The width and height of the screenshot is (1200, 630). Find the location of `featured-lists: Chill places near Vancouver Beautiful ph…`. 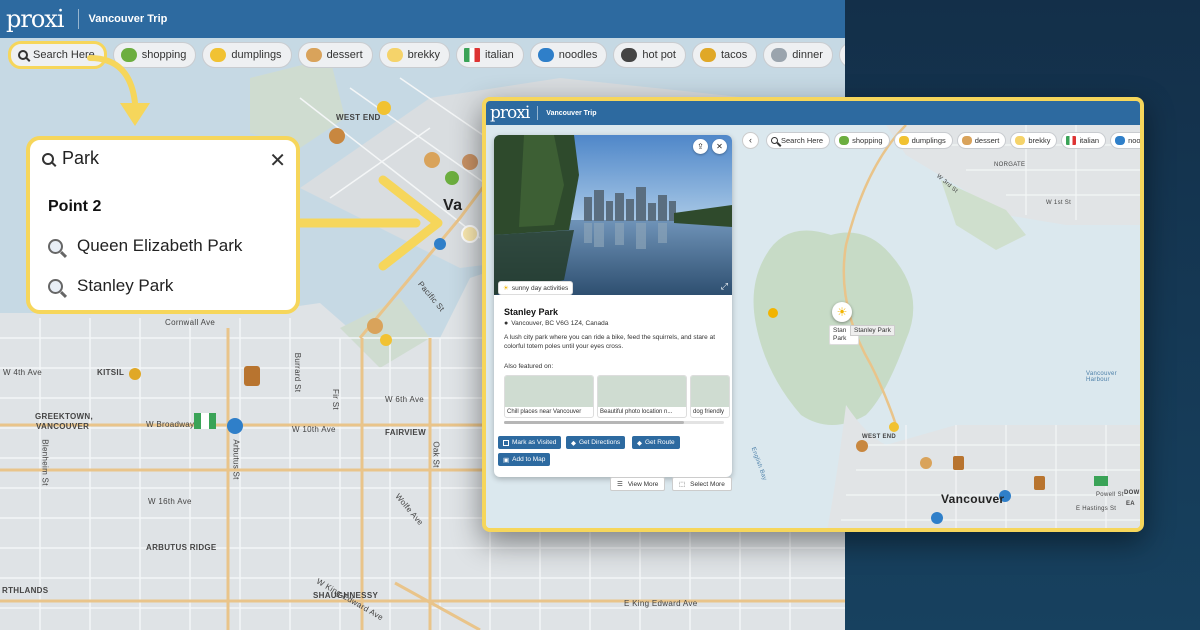

featured-lists: Chill places near Vancouver Beautiful ph… is located at coordinates (617, 396).